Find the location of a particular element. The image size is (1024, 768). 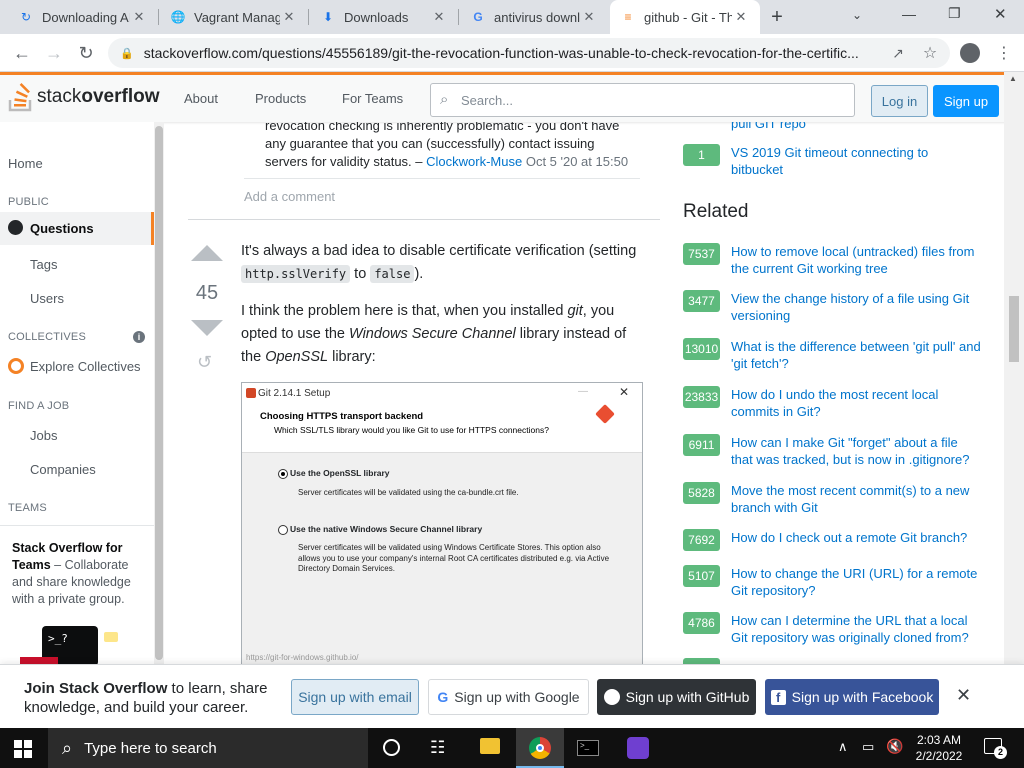

browser-tab: ⬇ Downloads ✕ is located at coordinates (384, 17).